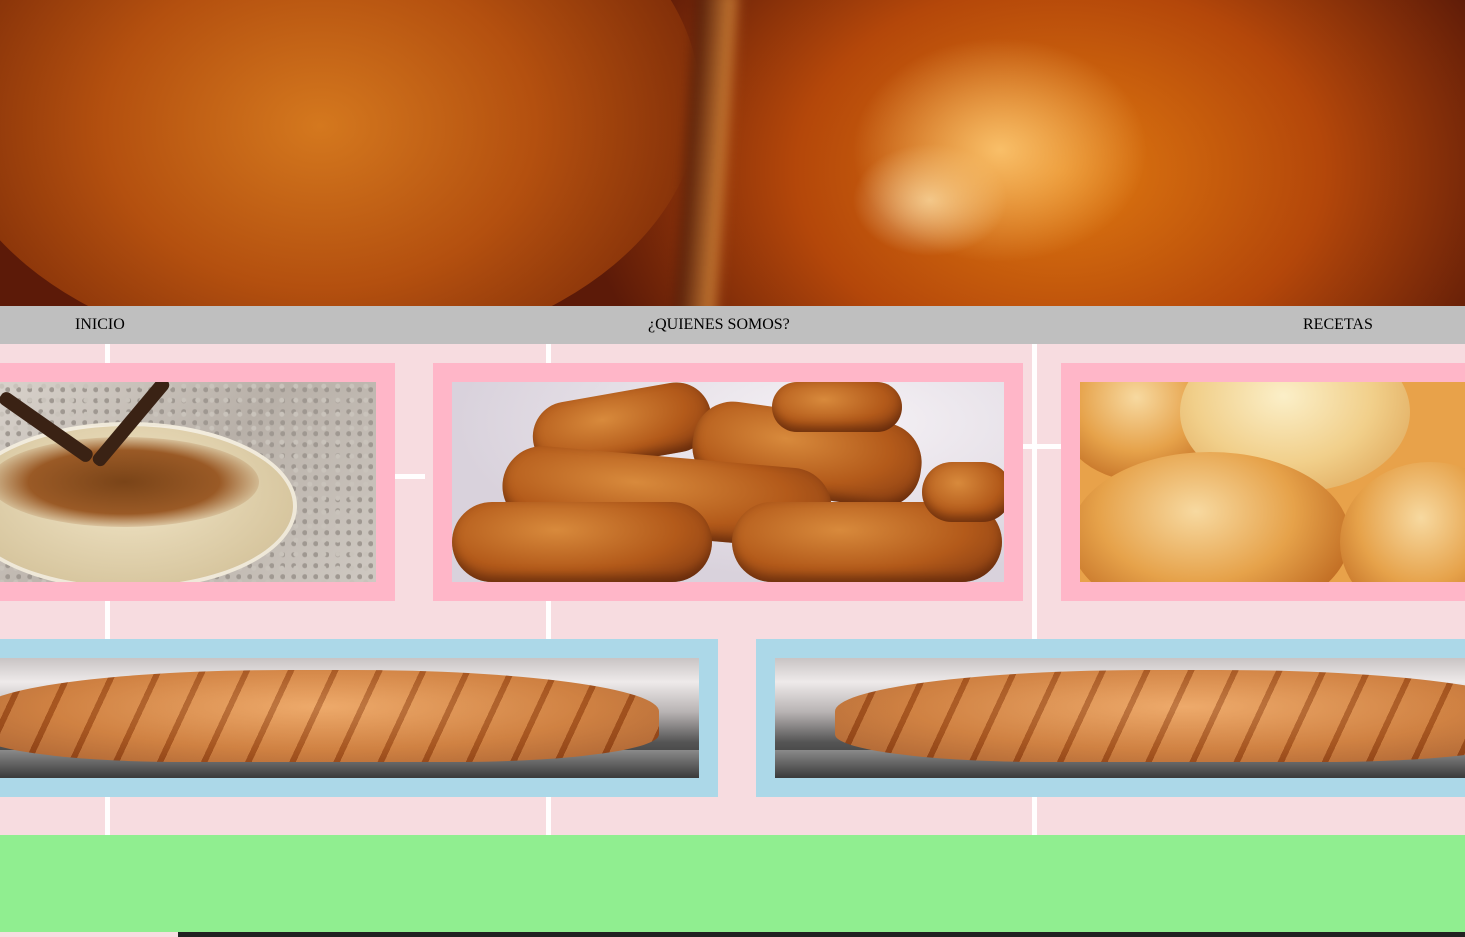  What do you see at coordinates (1272, 482) in the screenshot?
I see `bread-rolls-photo` at bounding box center [1272, 482].